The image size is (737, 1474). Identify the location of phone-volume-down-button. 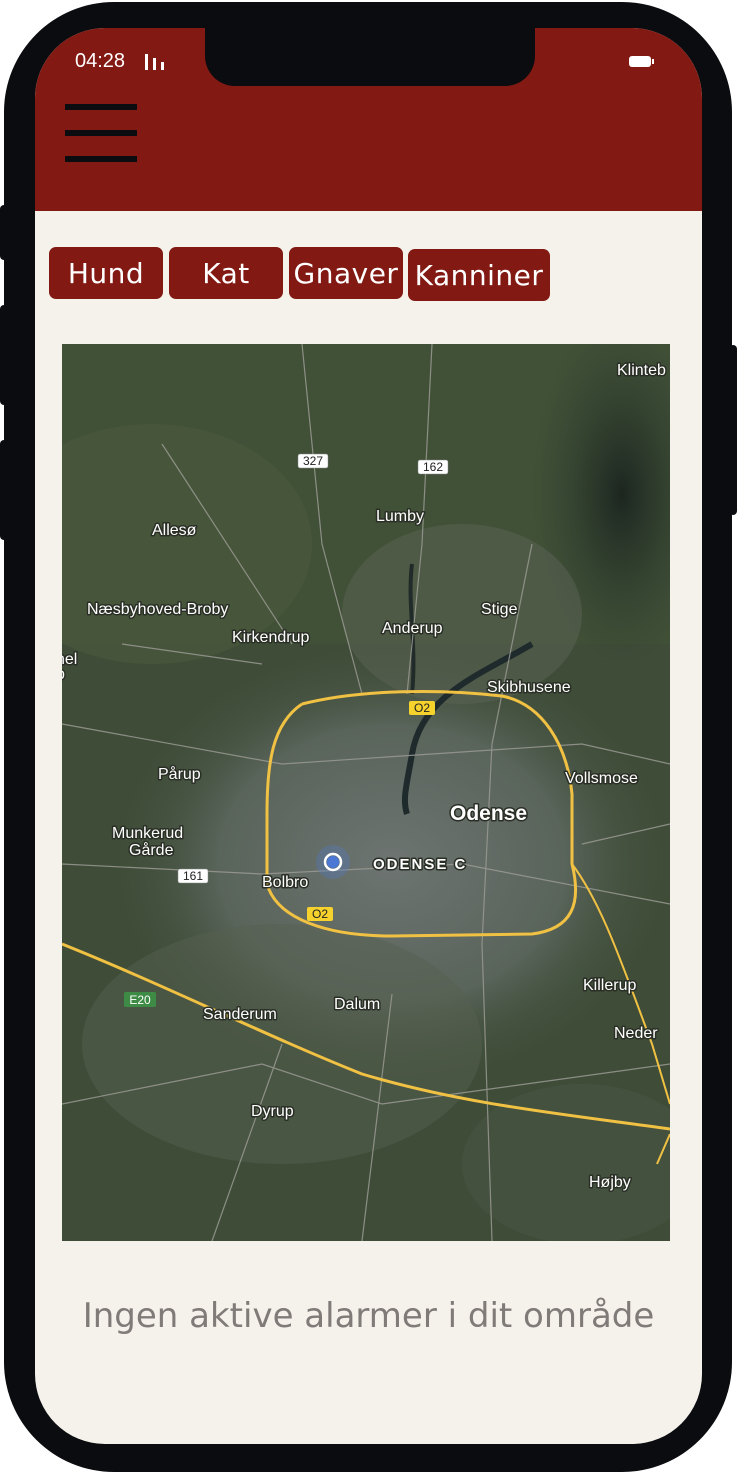
(4, 490).